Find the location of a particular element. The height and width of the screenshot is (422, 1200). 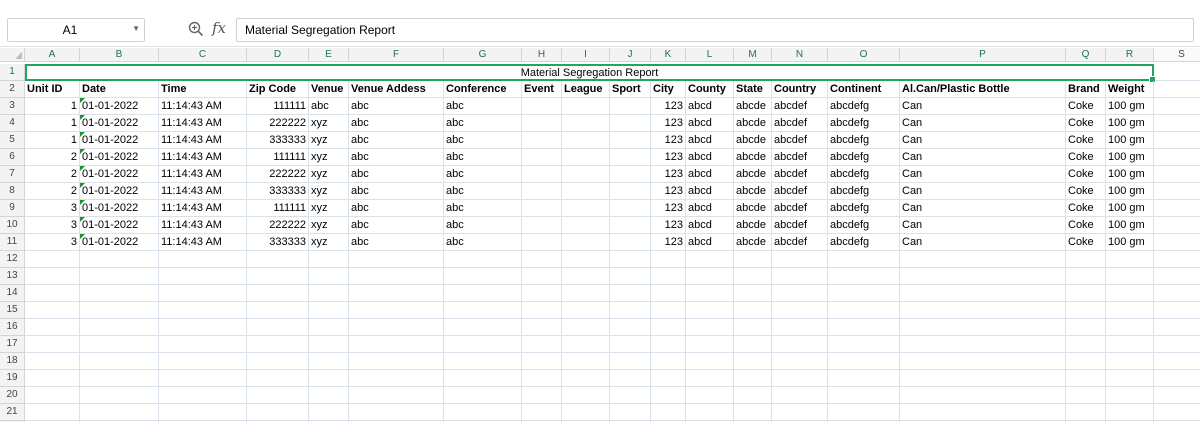

row-header: 12 is located at coordinates (12, 259).